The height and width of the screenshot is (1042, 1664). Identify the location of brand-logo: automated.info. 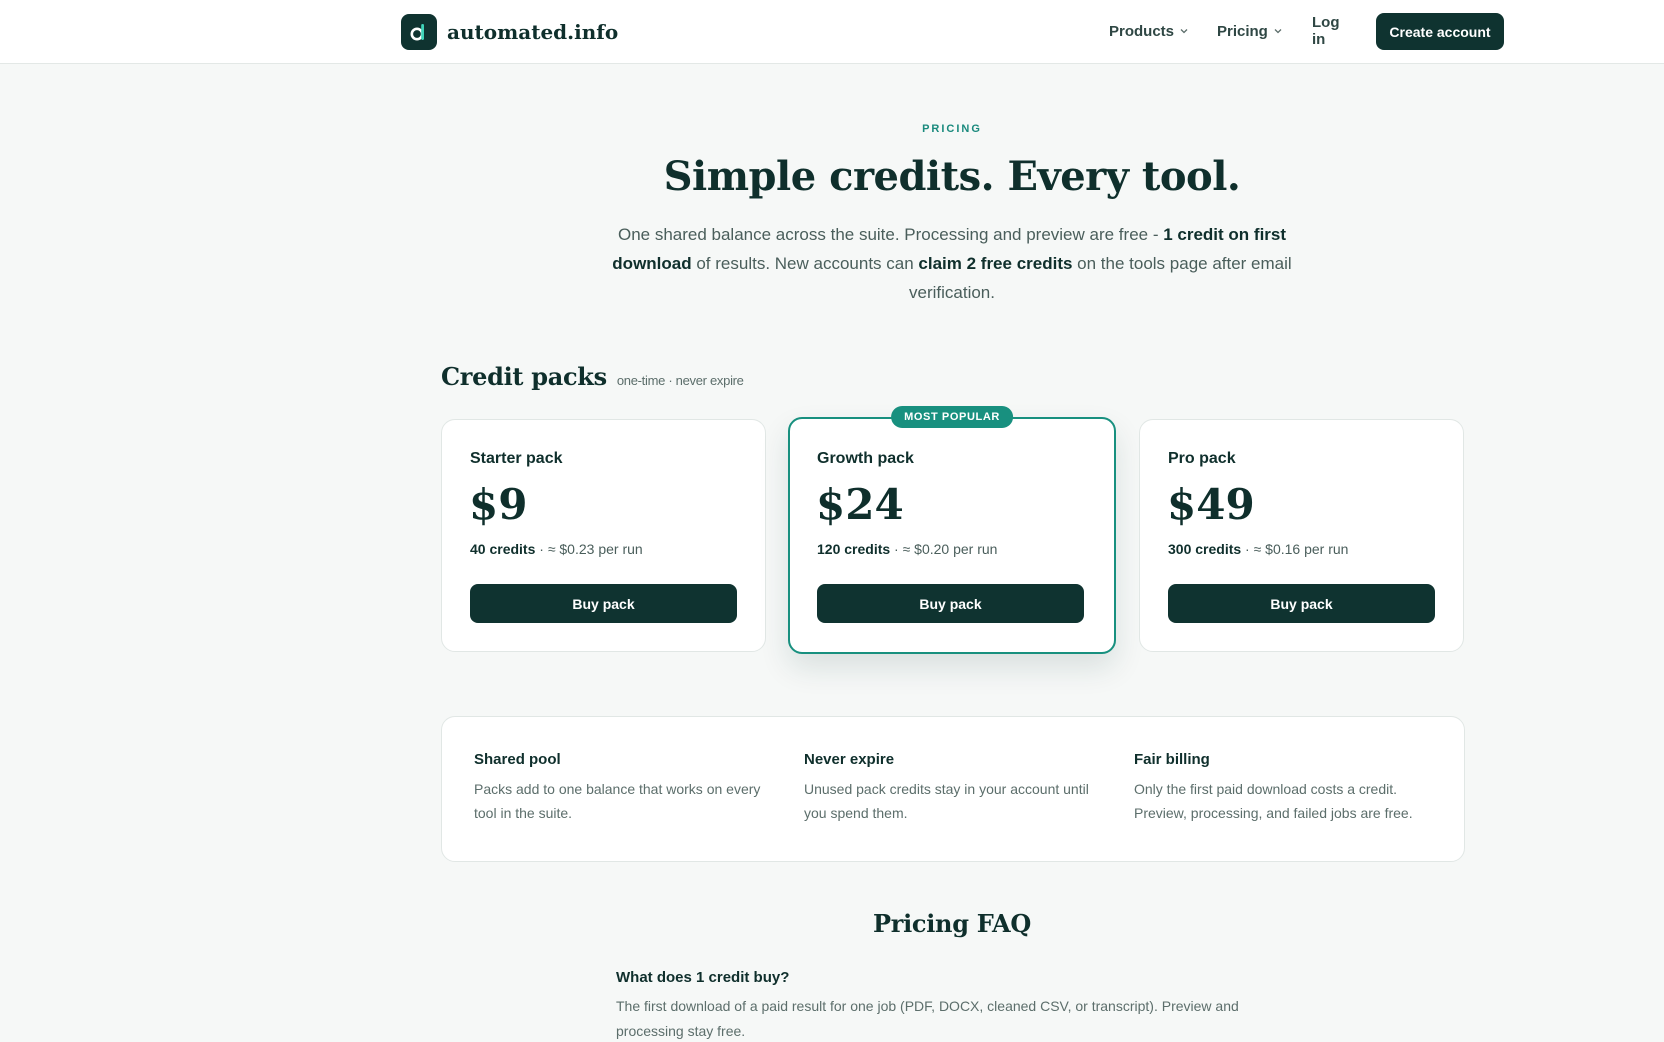
(509, 32).